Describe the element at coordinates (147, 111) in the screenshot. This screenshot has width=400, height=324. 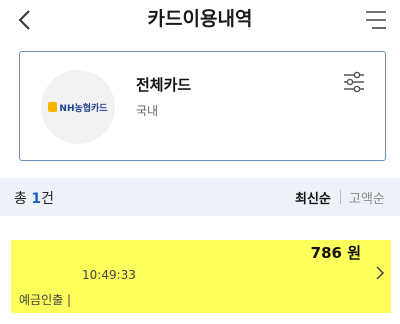
I see `card-region: 국내` at that location.